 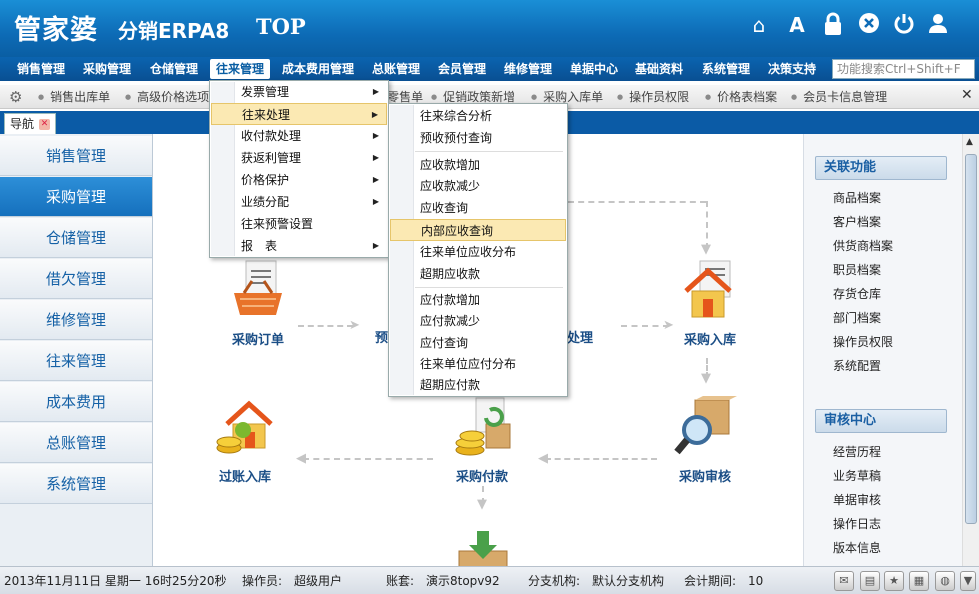 What do you see at coordinates (76, 320) in the screenshot?
I see `sidebar-item-repair: 维修管理` at bounding box center [76, 320].